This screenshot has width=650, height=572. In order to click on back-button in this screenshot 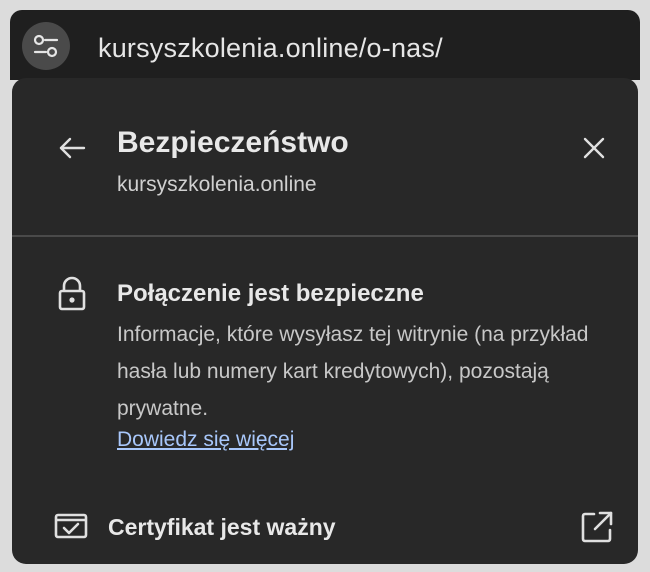, I will do `click(72, 148)`.